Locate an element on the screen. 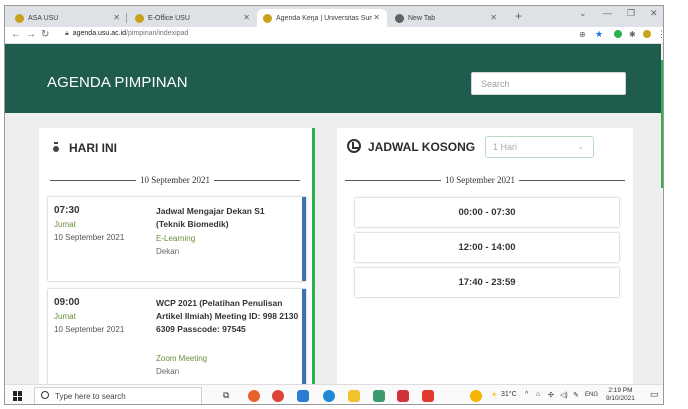 Image resolution: width=688 pixels, height=409 pixels. agenda-time: 09:00 is located at coordinates (67, 302).